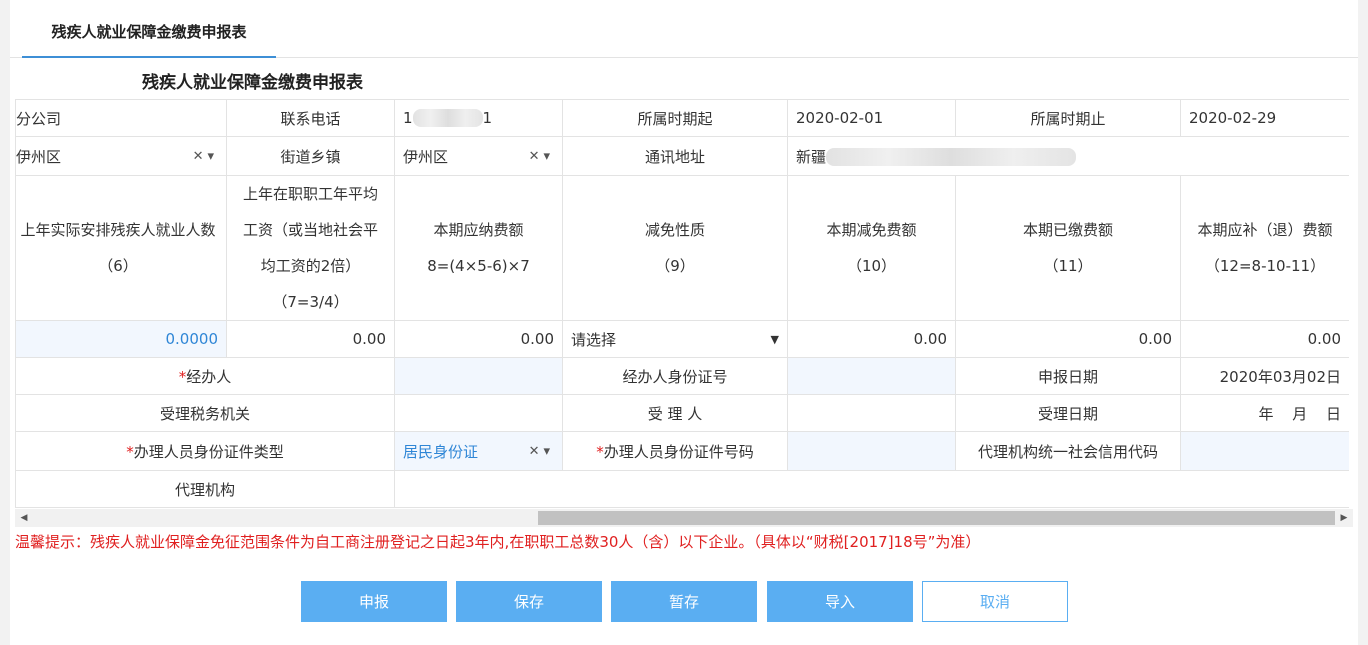 The height and width of the screenshot is (645, 1368). What do you see at coordinates (1068, 248) in the screenshot?
I see `header-col-11: 本期已缴费额 （11）` at bounding box center [1068, 248].